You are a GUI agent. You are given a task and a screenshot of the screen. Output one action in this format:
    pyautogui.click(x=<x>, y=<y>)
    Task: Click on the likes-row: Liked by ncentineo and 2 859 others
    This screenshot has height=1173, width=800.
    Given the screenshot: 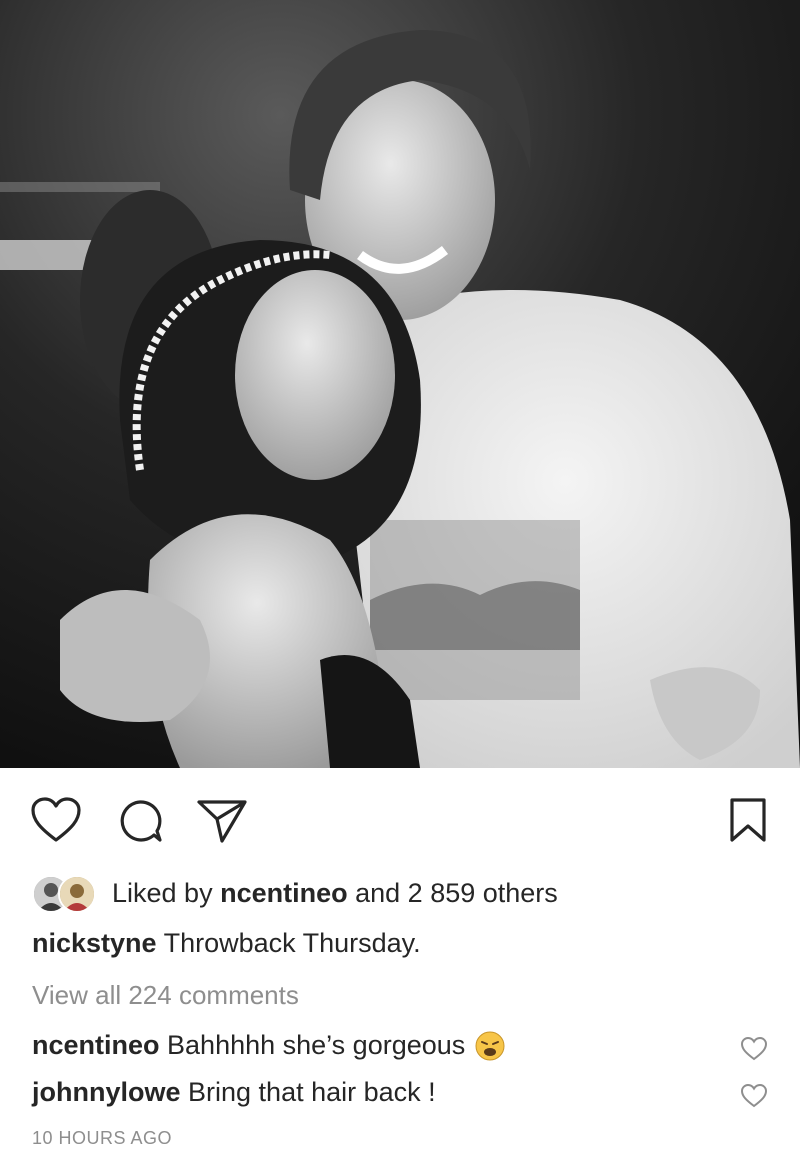 What is the action you would take?
    pyautogui.click(x=295, y=893)
    